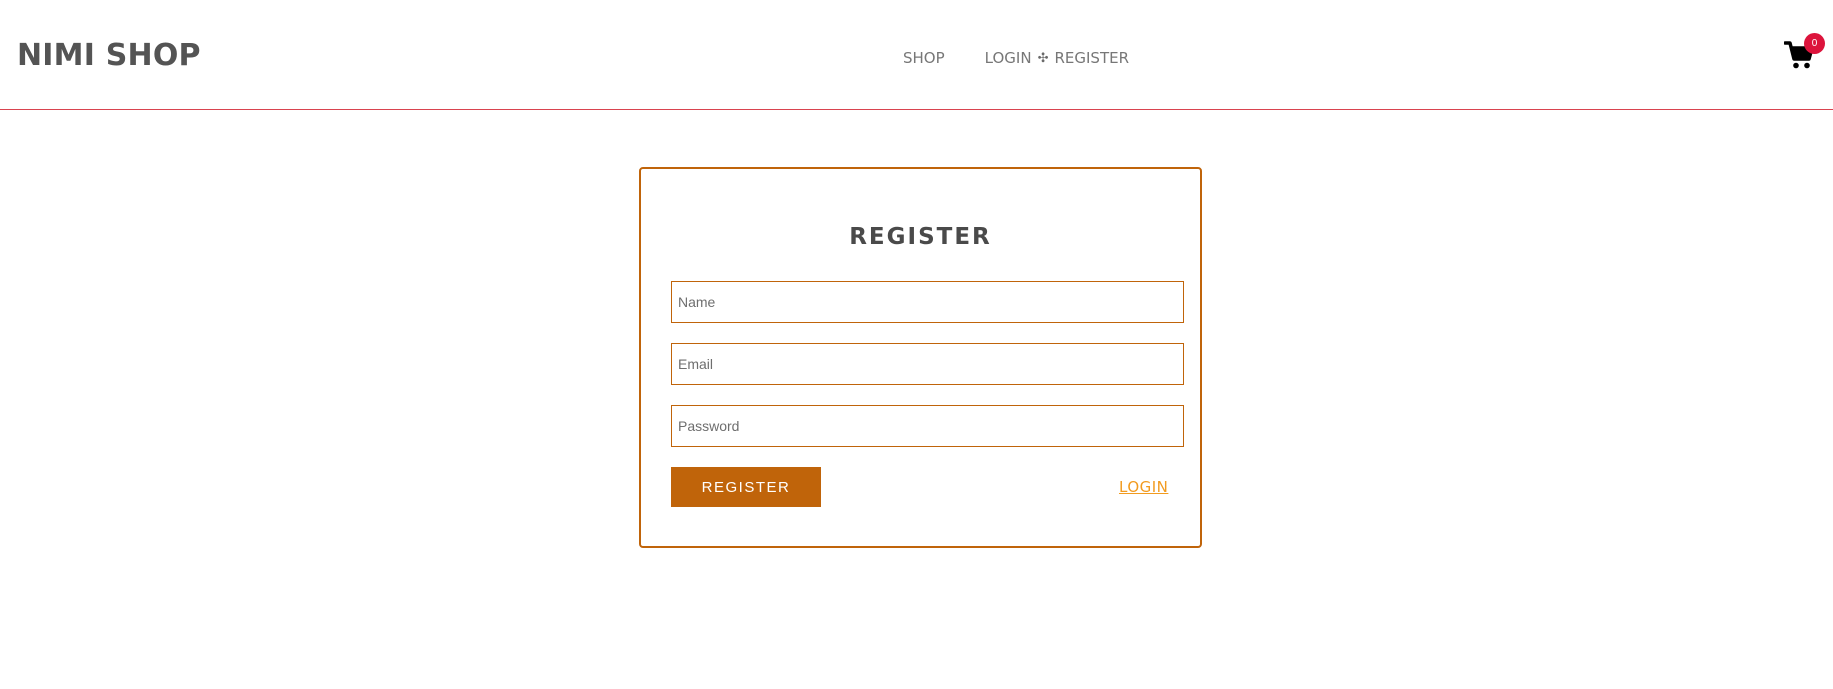  Describe the element at coordinates (927, 302) in the screenshot. I see `name-input` at that location.